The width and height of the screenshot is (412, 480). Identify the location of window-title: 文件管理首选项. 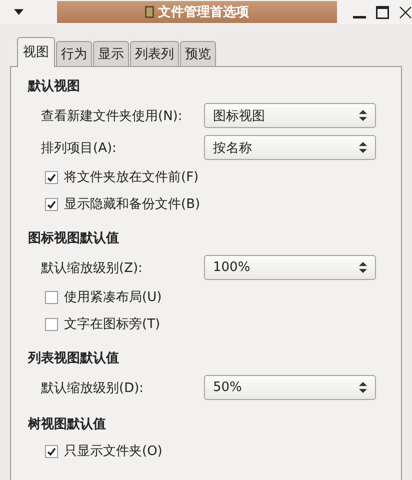
(203, 12).